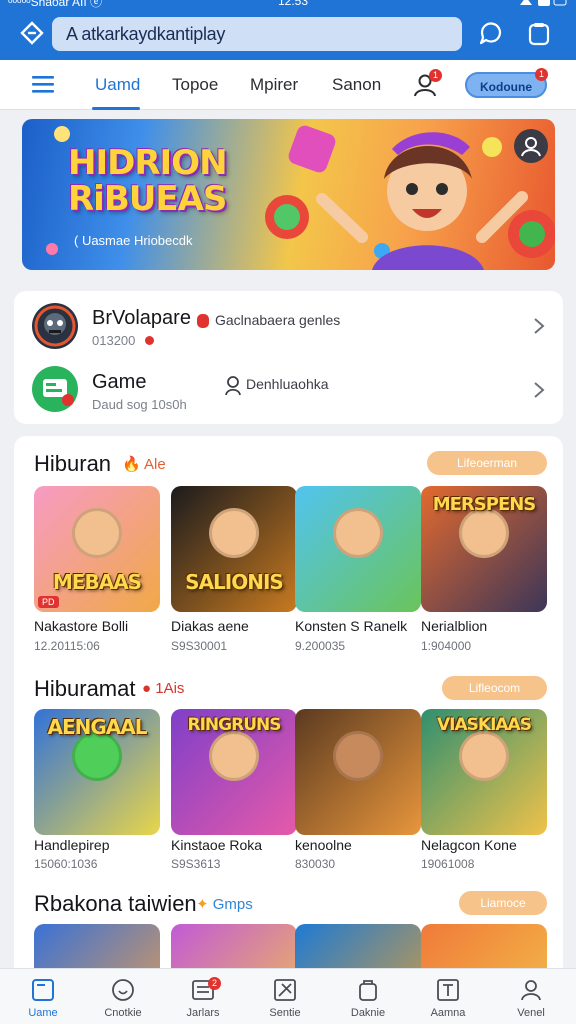  I want to click on hamburger-menu-icon, so click(43, 84).